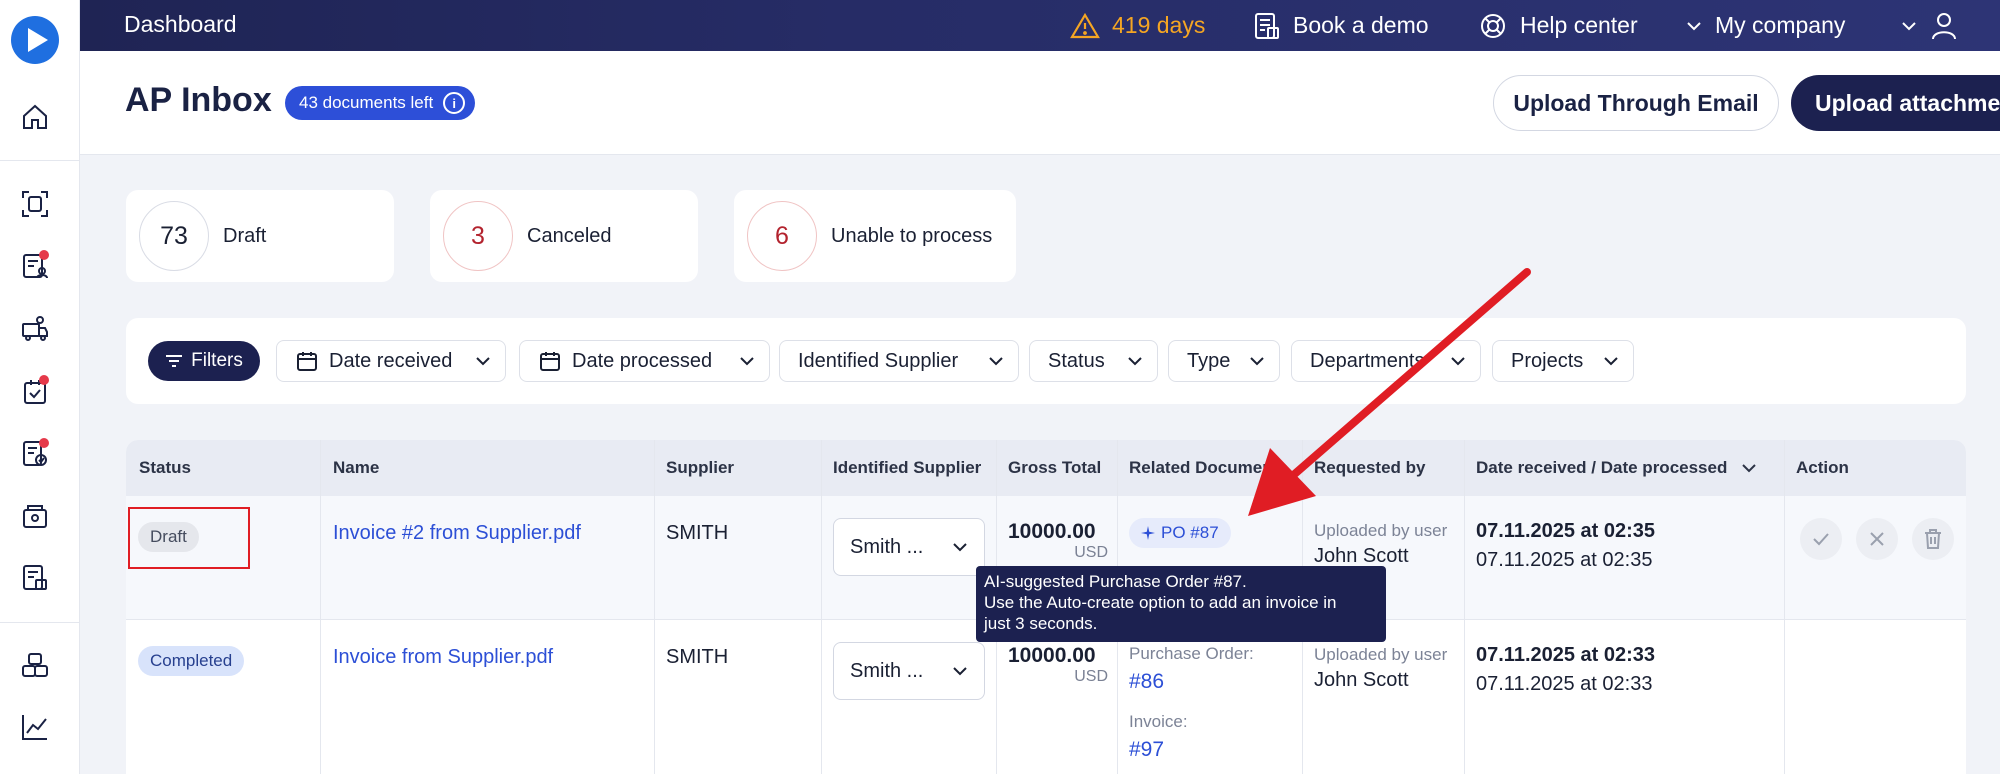 The width and height of the screenshot is (2000, 774). I want to click on related-documents: Purchase Order: #86 Invoice: #97, so click(1191, 703).